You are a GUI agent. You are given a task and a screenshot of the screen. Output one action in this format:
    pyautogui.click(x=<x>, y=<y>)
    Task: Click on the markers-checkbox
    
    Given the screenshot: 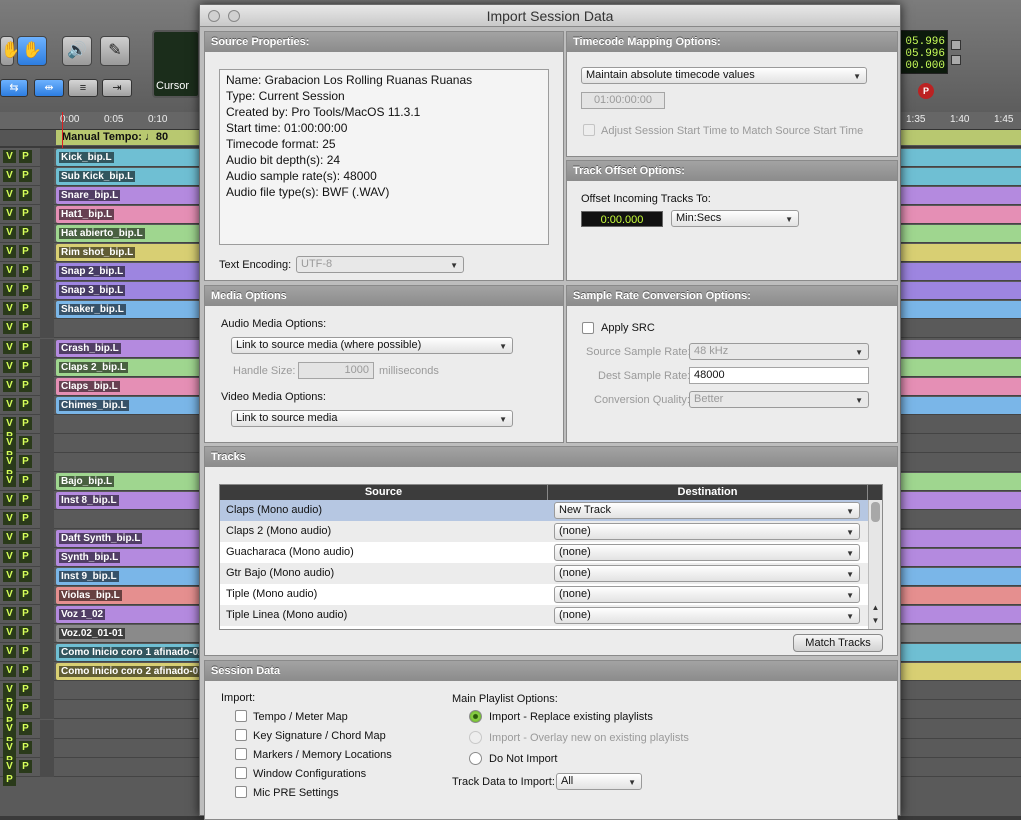 What is the action you would take?
    pyautogui.click(x=241, y=754)
    